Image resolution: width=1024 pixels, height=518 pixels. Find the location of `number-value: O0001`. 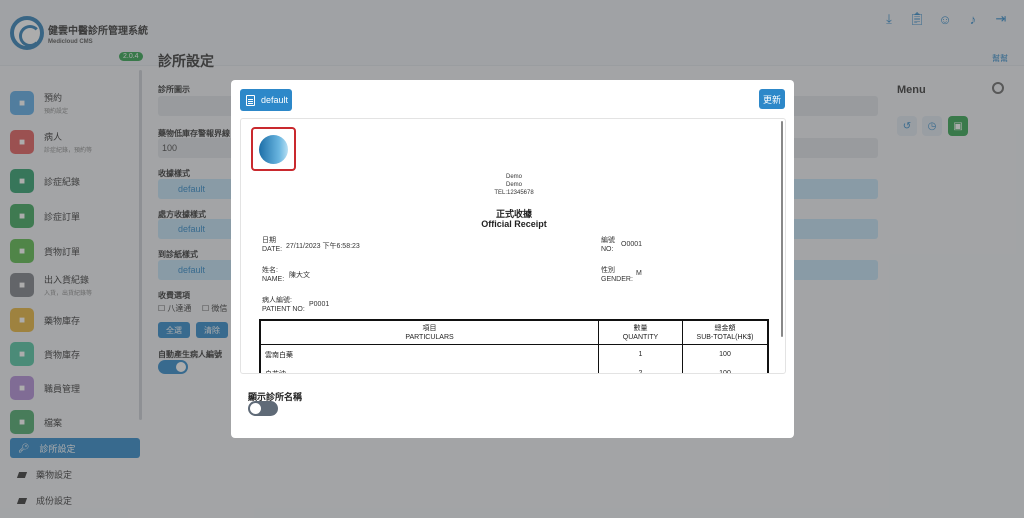

number-value: O0001 is located at coordinates (632, 244).